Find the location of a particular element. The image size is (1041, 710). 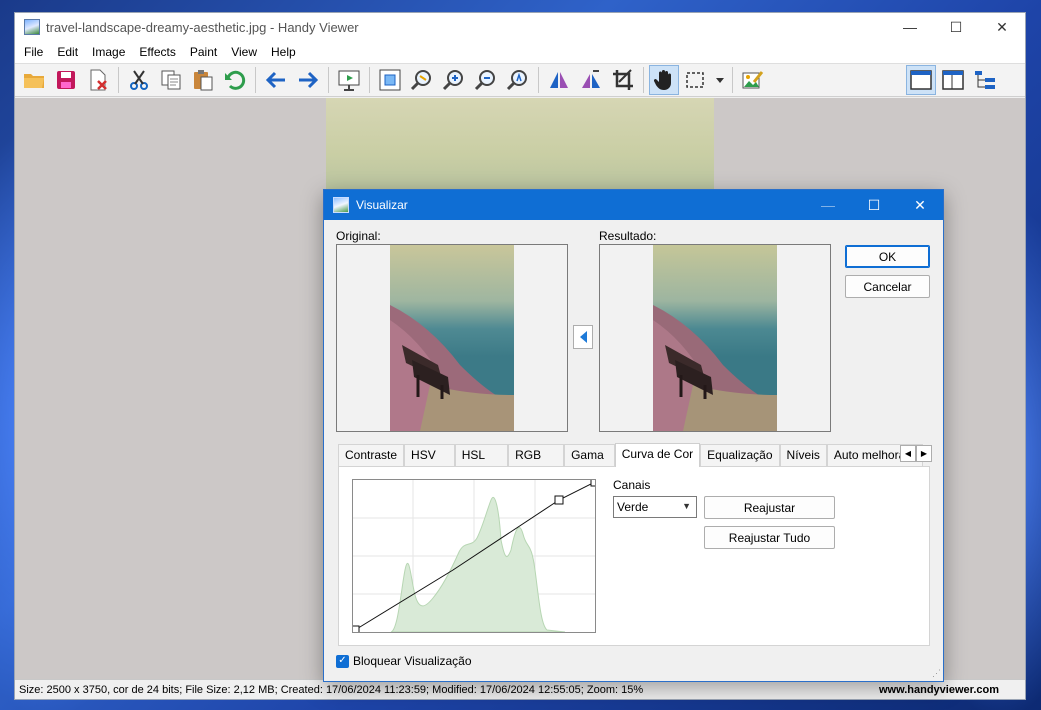

curve-graph is located at coordinates (475, 556).